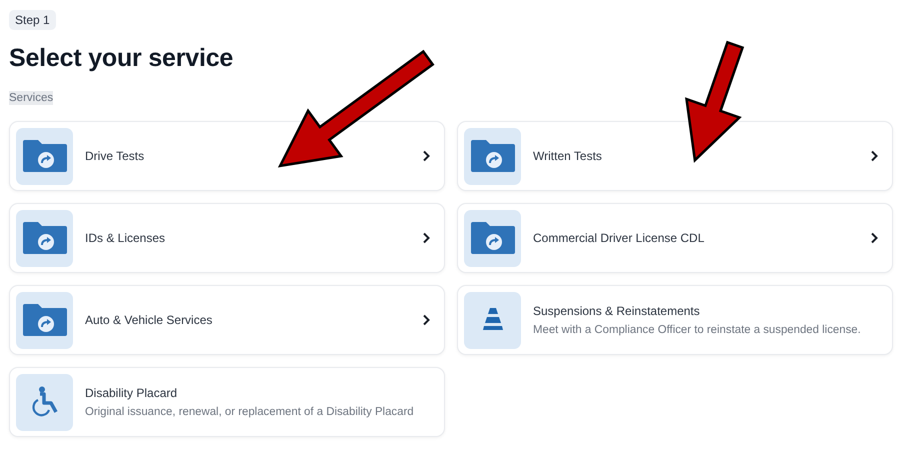  What do you see at coordinates (44, 402) in the screenshot?
I see `wheelchair-icon` at bounding box center [44, 402].